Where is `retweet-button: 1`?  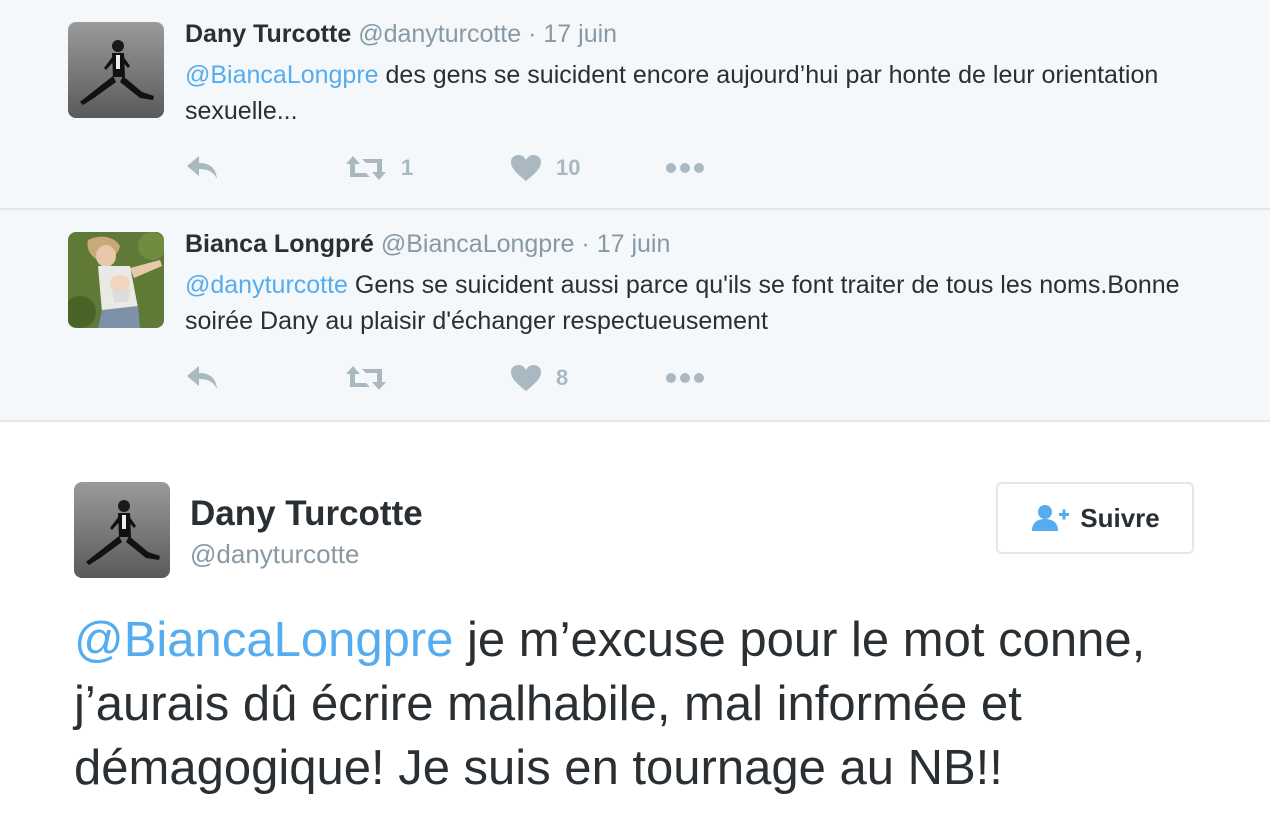
retweet-button: 1 is located at coordinates (379, 168).